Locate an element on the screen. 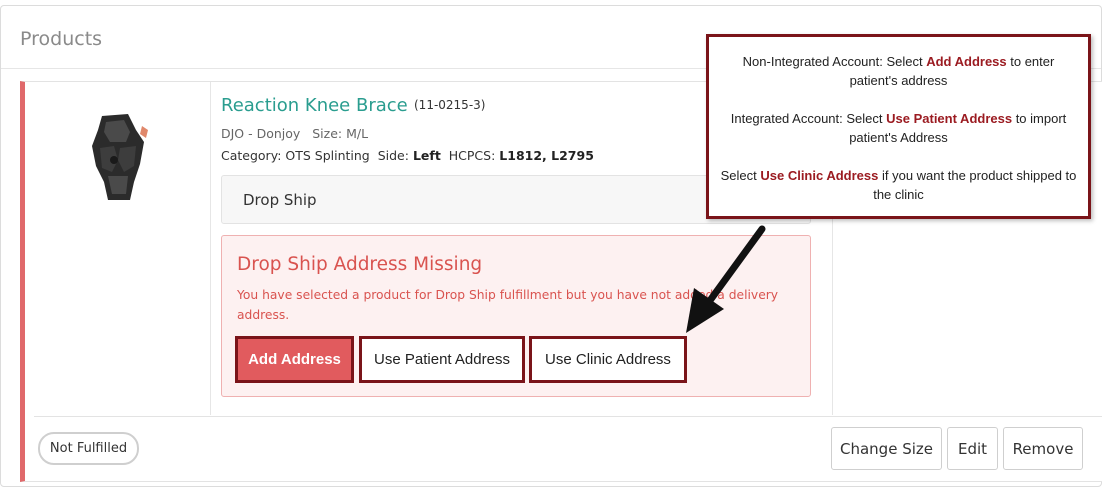 This screenshot has width=1102, height=487. product-sku: (11-0215-3) is located at coordinates (450, 105).